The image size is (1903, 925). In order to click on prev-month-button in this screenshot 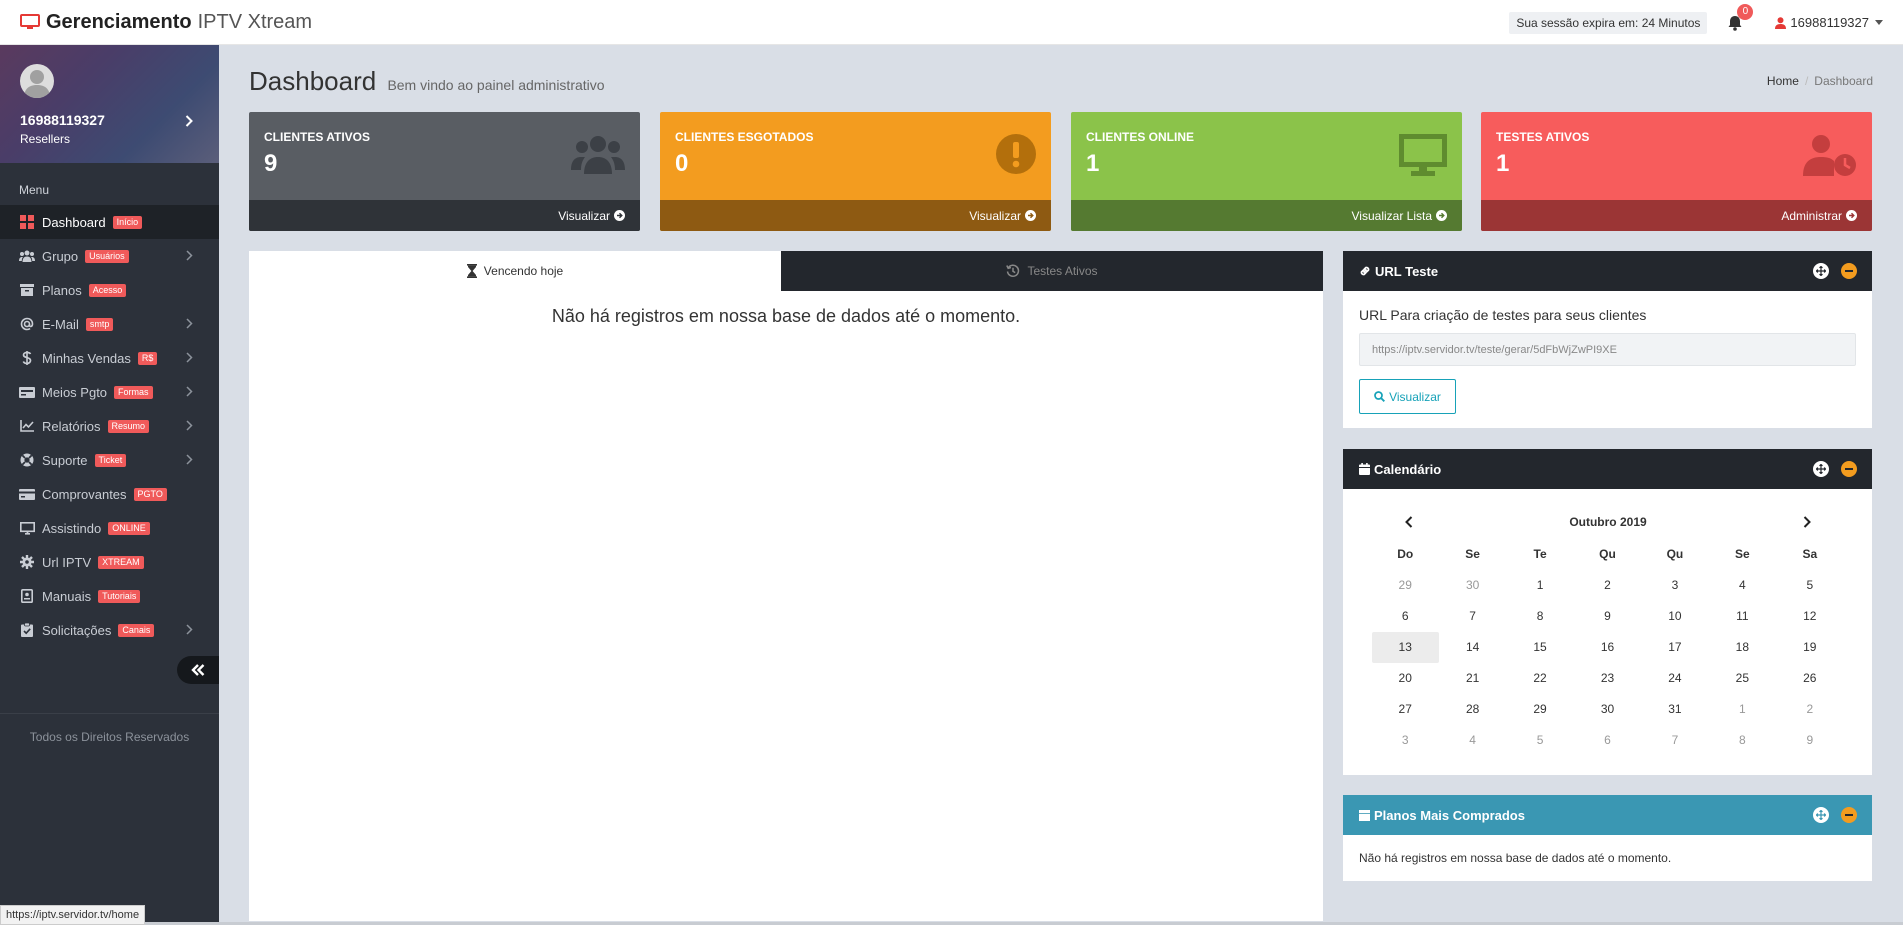, I will do `click(1408, 522)`.